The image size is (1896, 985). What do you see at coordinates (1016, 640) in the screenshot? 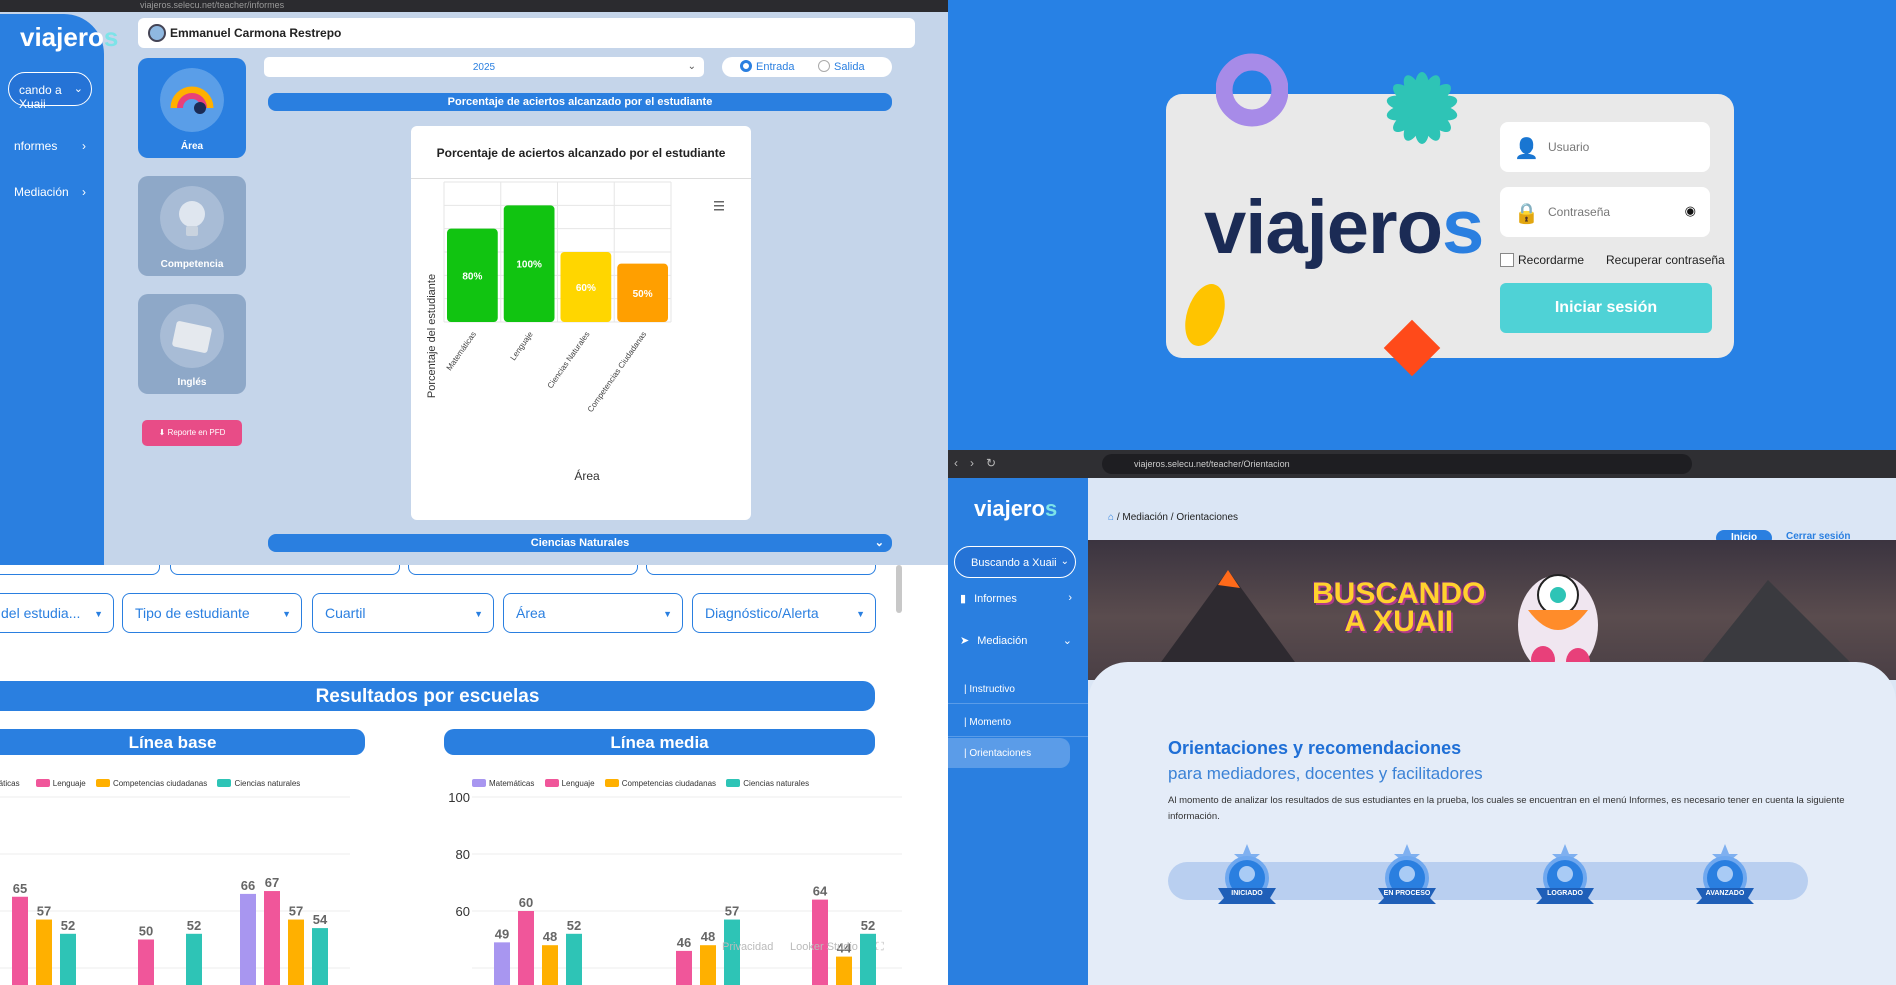
I see `sidebar-item-mediacion: ➤ Mediación ⌄` at bounding box center [1016, 640].